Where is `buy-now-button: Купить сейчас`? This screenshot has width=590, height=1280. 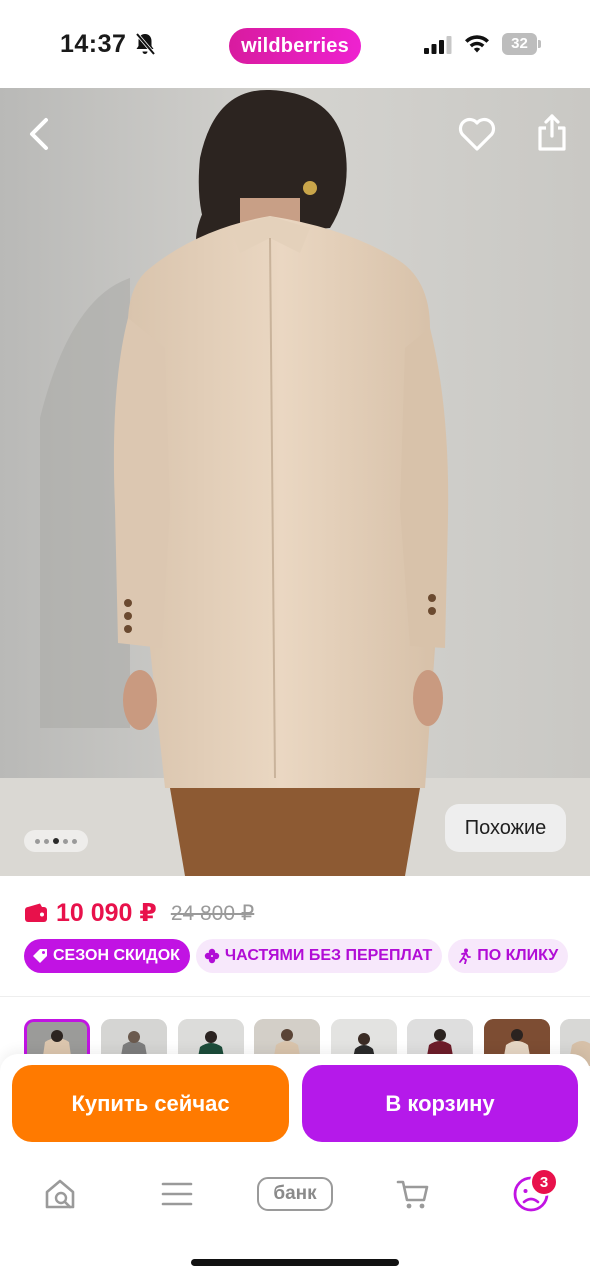
buy-now-button: Купить сейчас is located at coordinates (150, 1103).